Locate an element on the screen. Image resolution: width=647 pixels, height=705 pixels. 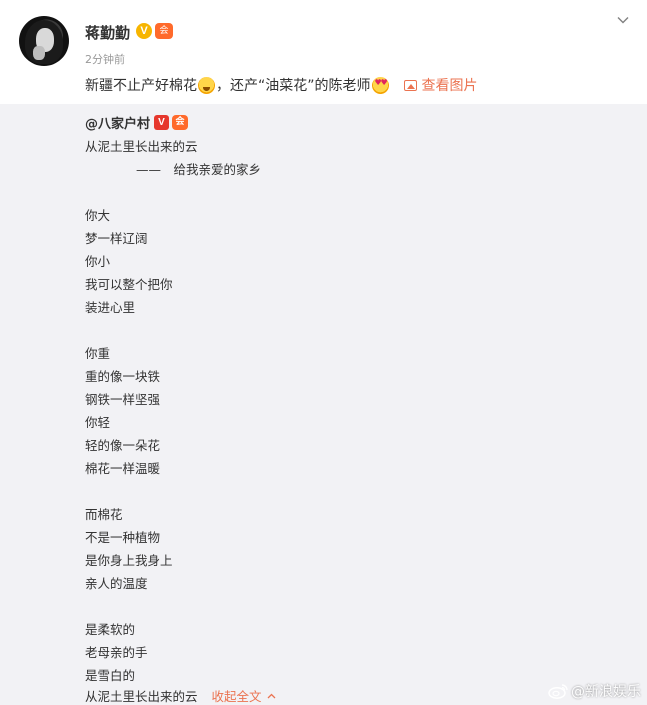
poem-dedication: —— 给我亲爱的家乡 is located at coordinates (199, 169).